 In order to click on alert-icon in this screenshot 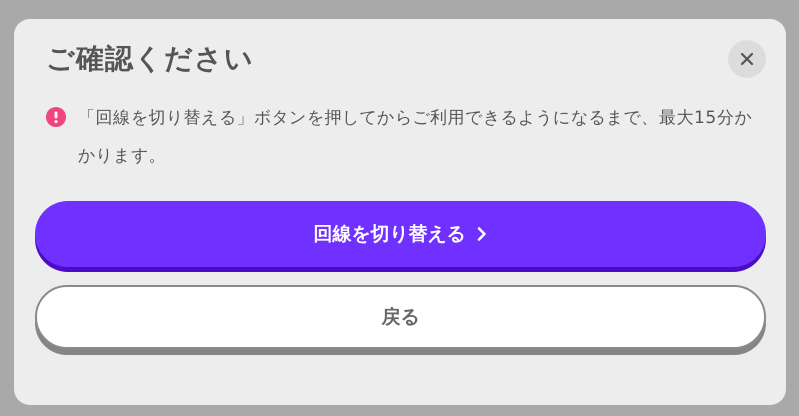, I will do `click(56, 117)`.